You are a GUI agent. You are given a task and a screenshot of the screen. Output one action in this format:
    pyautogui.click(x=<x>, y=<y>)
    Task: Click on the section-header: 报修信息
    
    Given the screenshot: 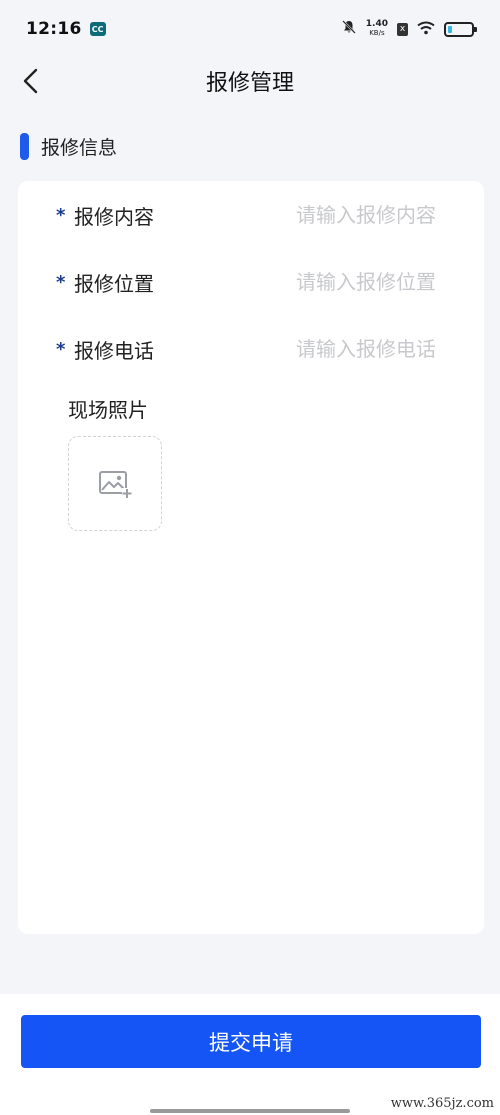 What is the action you would take?
    pyautogui.click(x=68, y=146)
    